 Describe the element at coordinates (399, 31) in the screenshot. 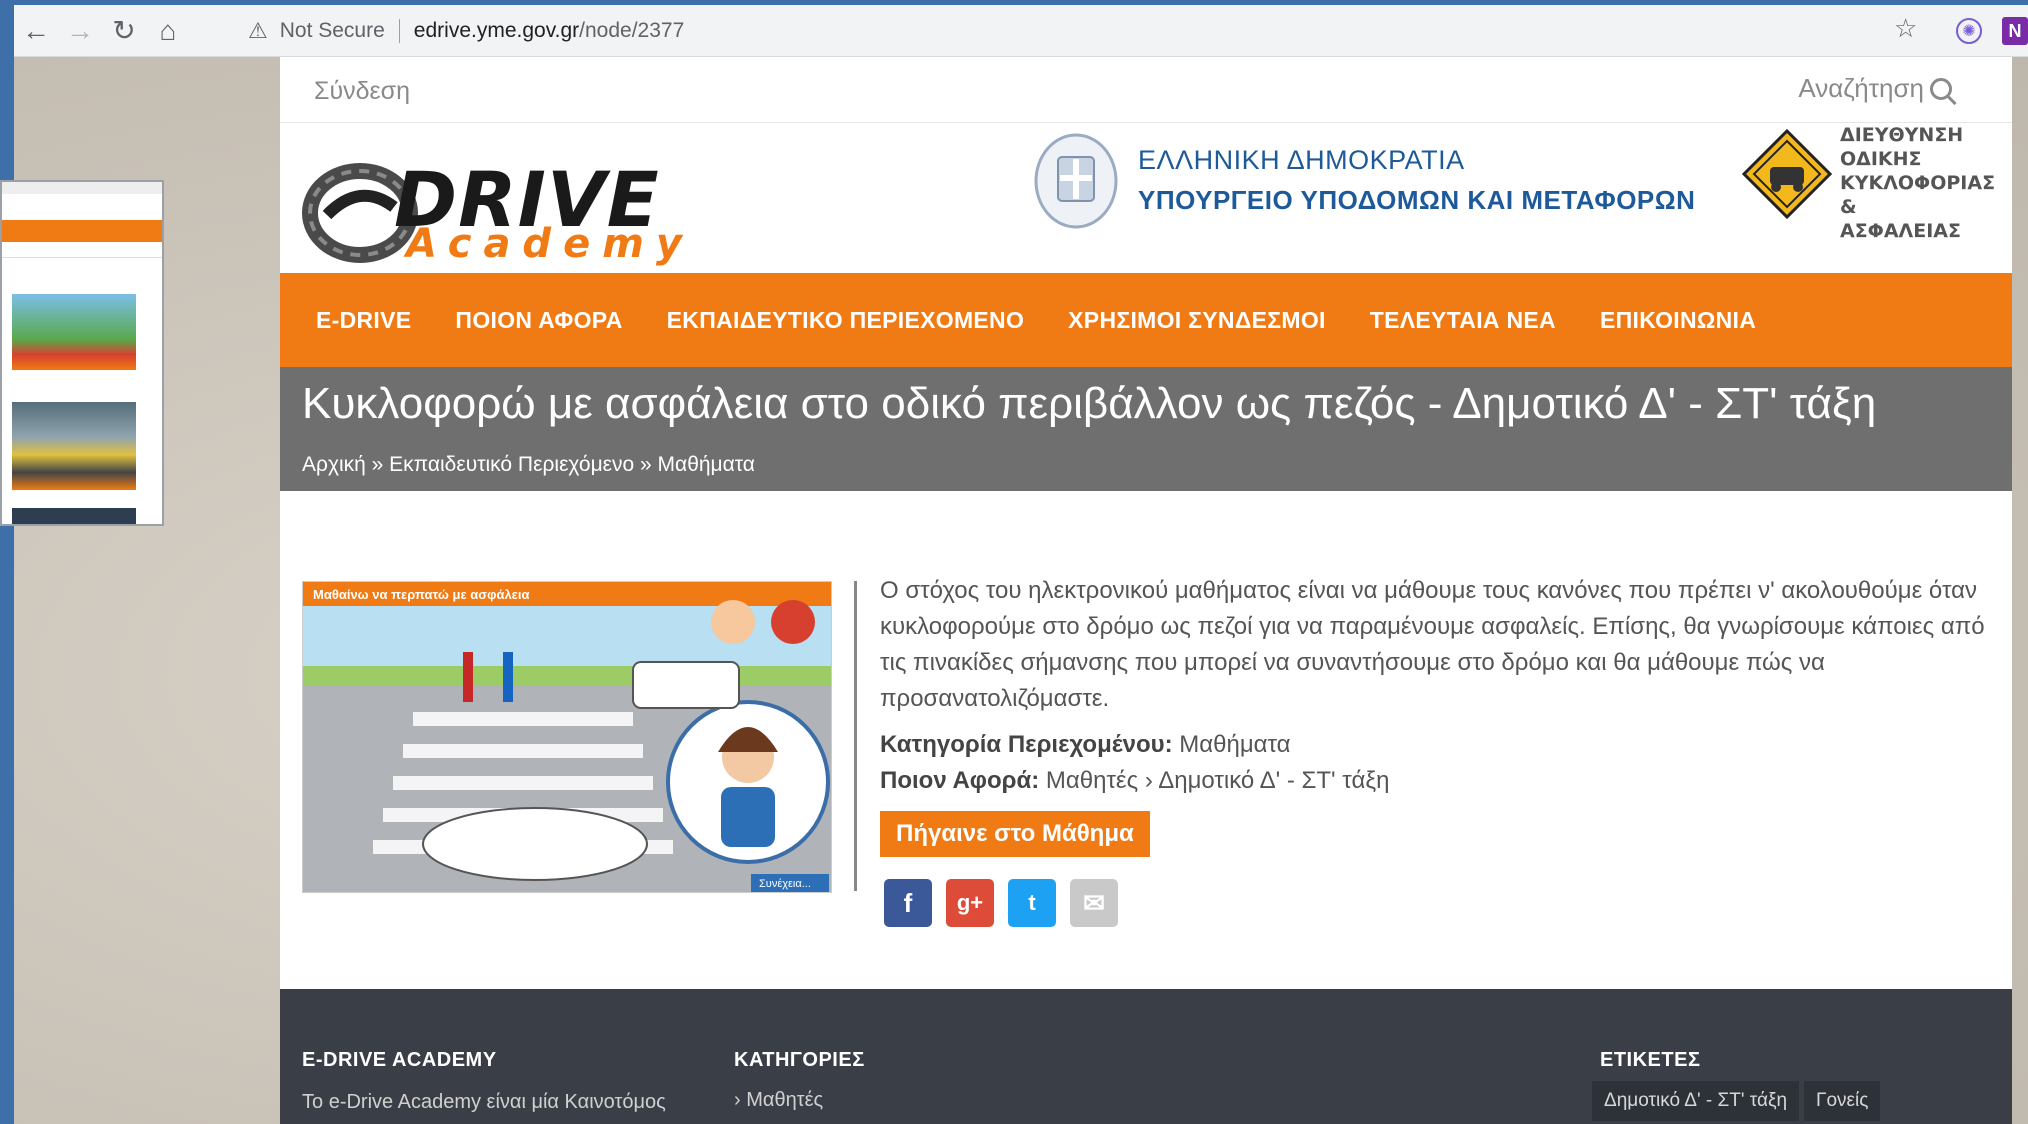

I see `omnibox-separator` at that location.